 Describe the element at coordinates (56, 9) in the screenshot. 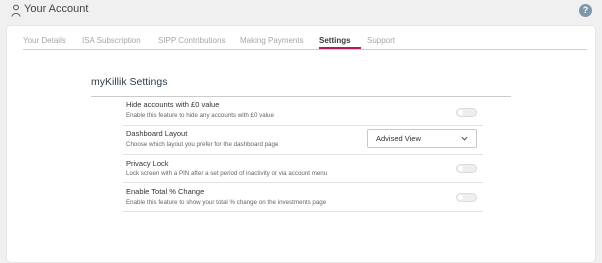

I see `page-title: Your Account` at that location.